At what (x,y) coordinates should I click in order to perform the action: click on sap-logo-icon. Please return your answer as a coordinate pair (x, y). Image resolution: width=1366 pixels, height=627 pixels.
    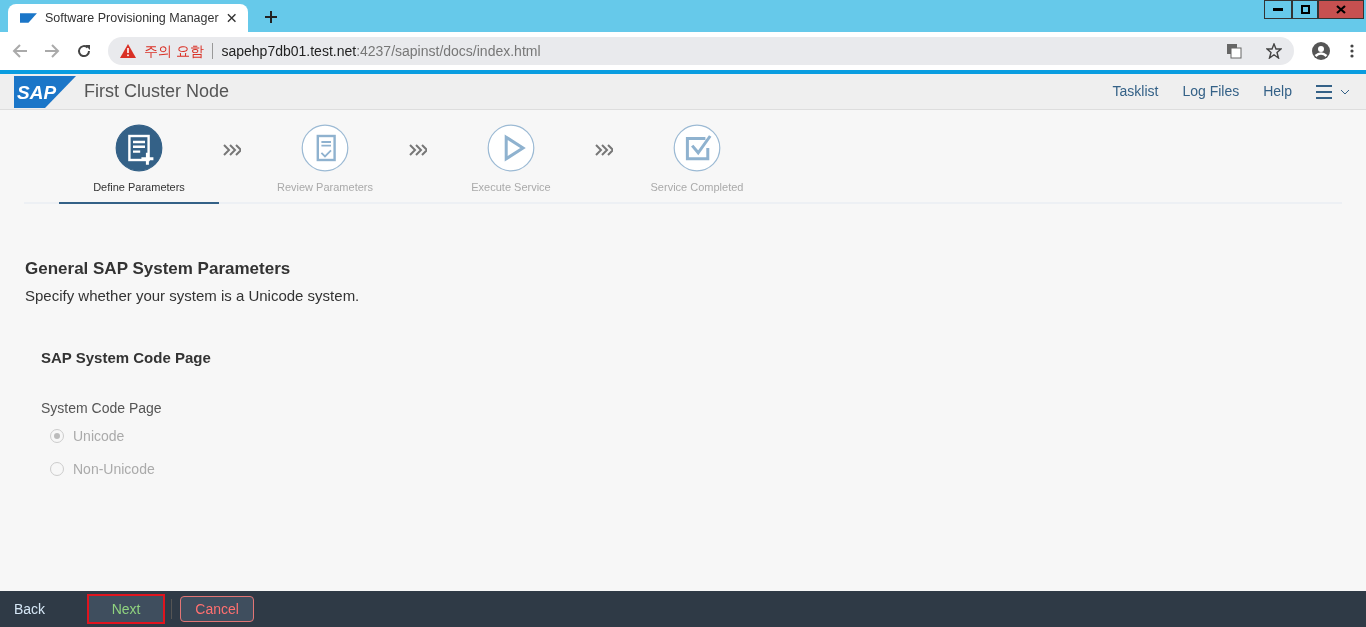
    Looking at the image, I should click on (28, 18).